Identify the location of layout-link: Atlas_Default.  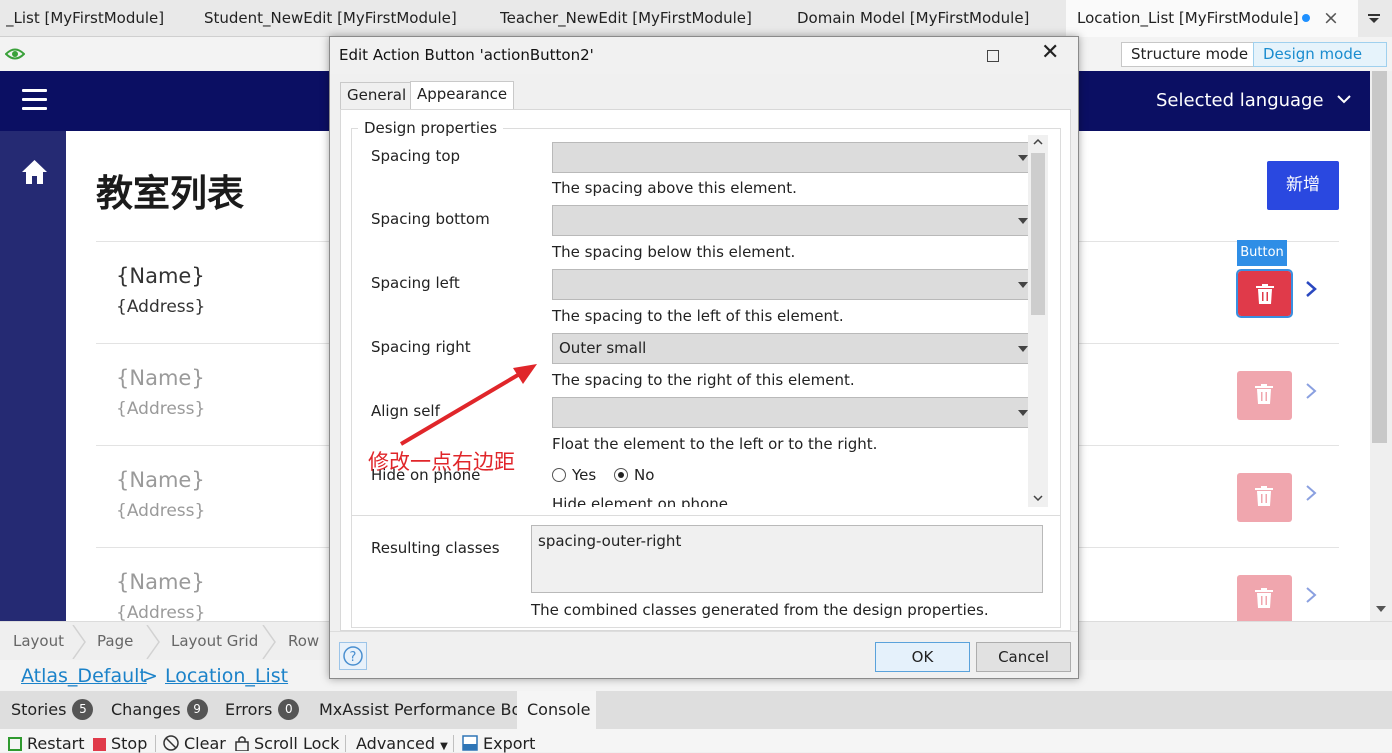
(84, 676).